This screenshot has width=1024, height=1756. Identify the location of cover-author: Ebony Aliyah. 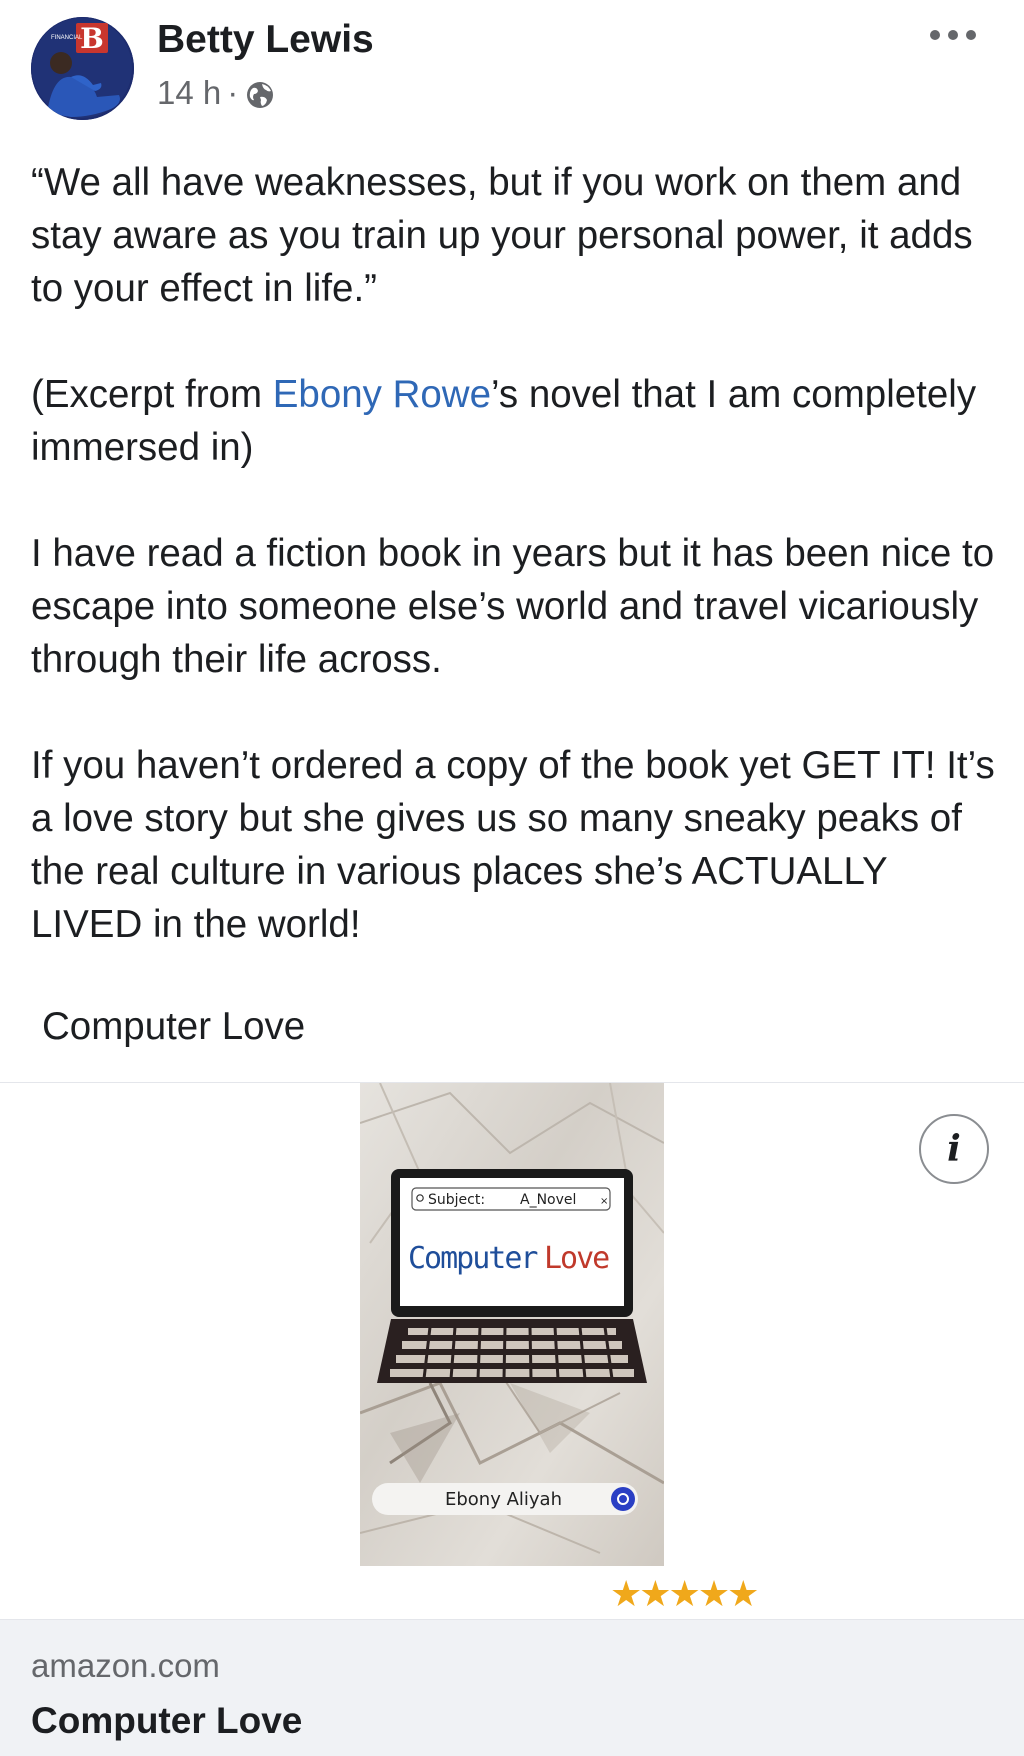
(503, 1499).